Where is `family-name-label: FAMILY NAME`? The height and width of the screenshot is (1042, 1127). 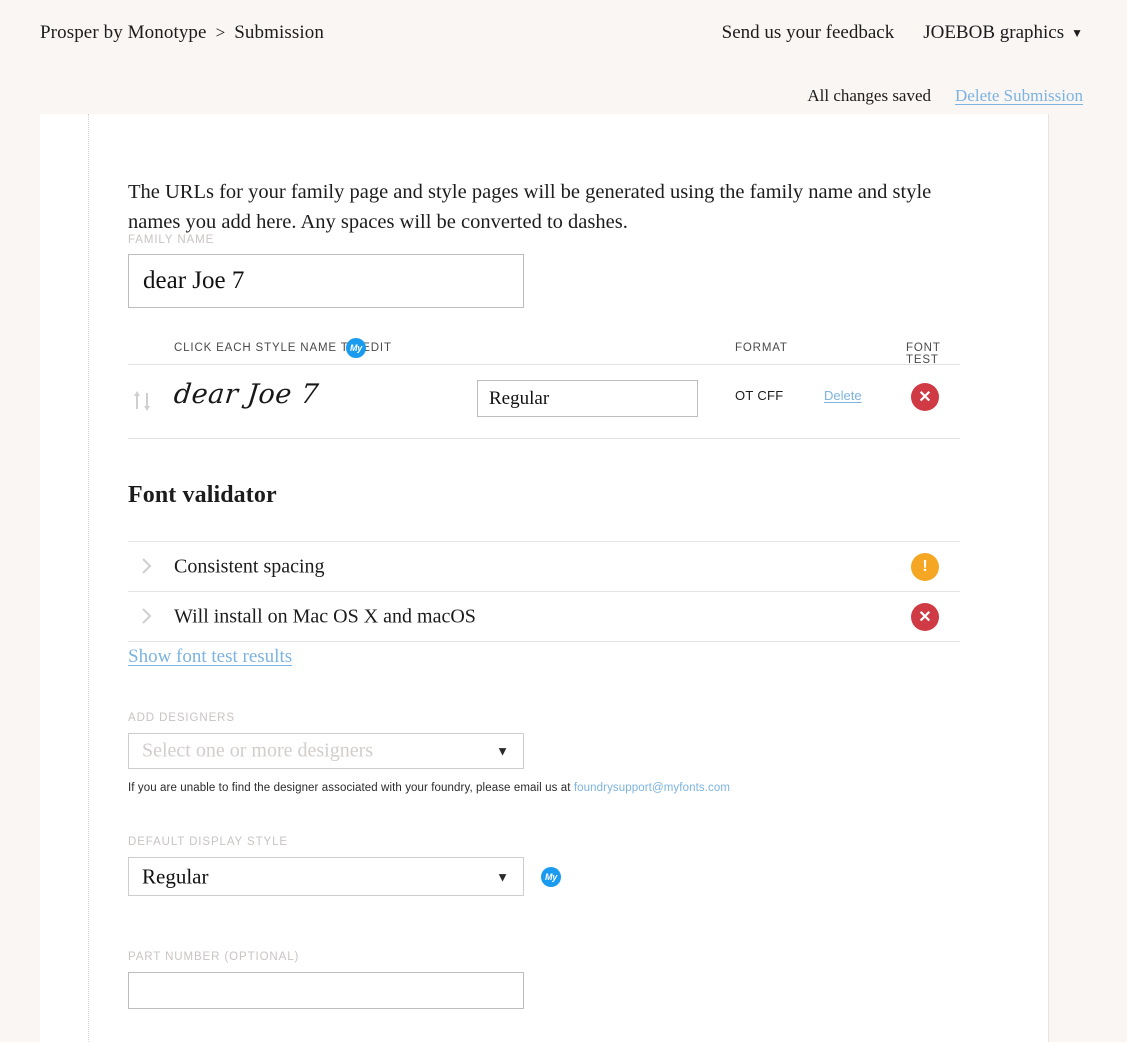
family-name-label: FAMILY NAME is located at coordinates (171, 240).